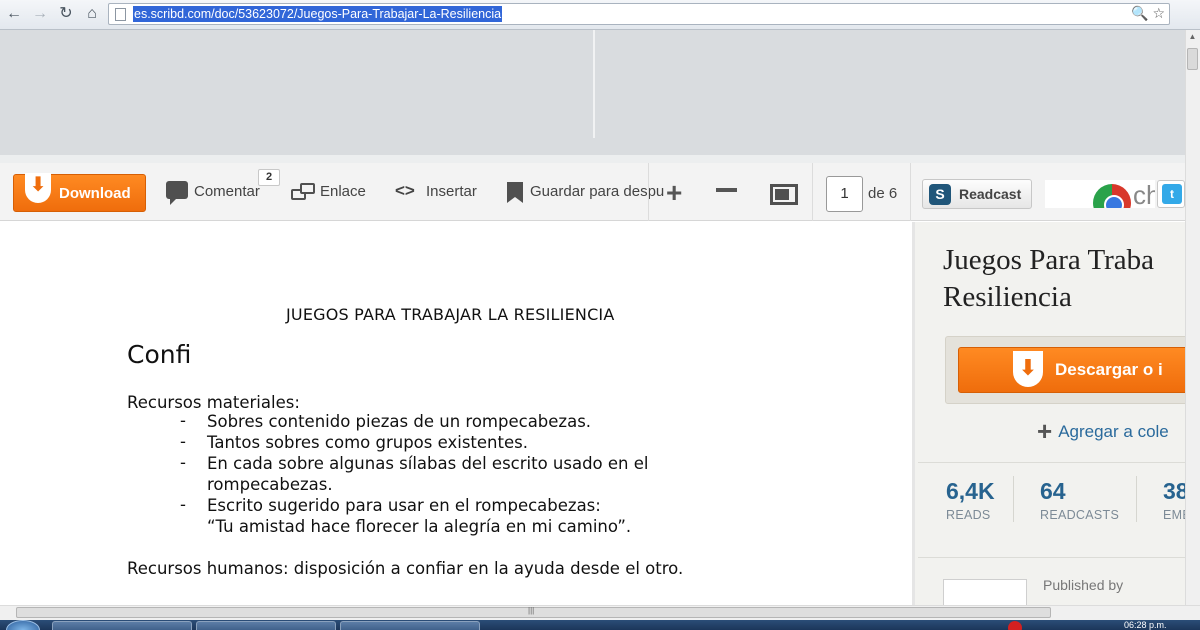 This screenshot has width=1200, height=630. What do you see at coordinates (266, 625) in the screenshot?
I see `taskbar-app-explorer` at bounding box center [266, 625].